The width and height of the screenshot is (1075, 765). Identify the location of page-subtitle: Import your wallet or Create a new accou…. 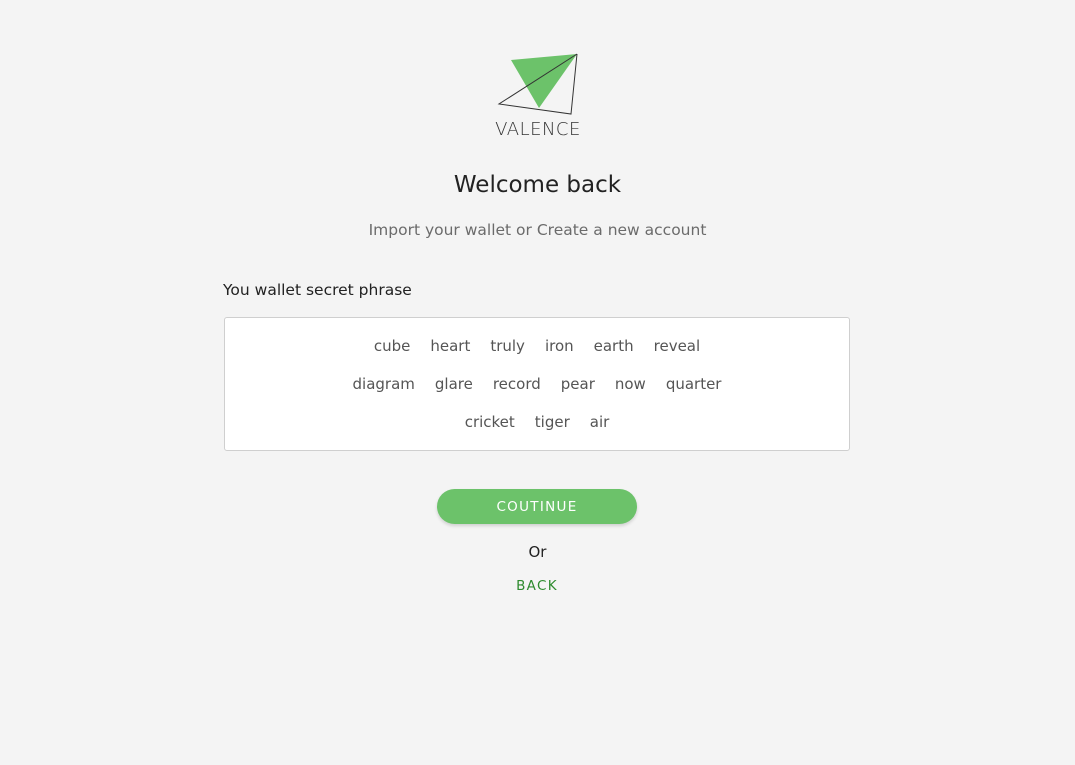
(537, 230).